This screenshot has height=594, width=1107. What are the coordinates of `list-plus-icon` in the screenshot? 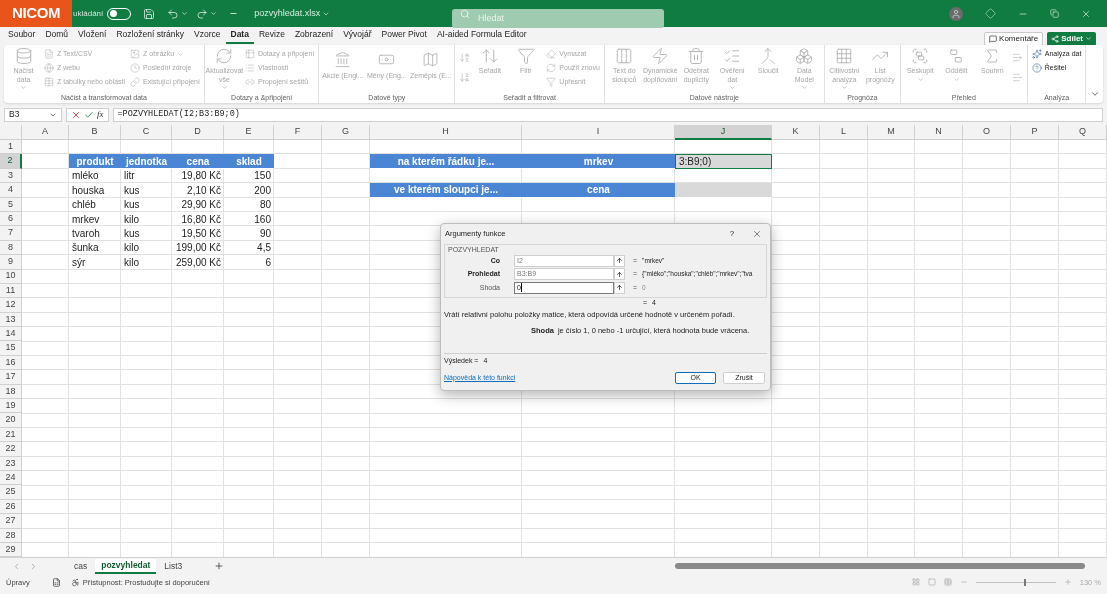 It's located at (1018, 57).